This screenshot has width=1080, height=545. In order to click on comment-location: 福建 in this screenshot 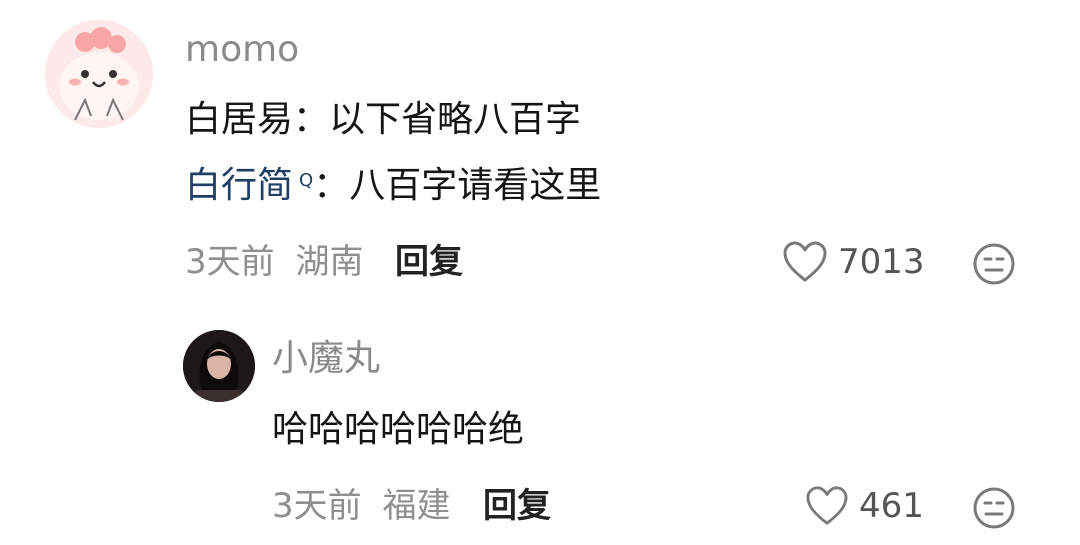, I will do `click(416, 506)`.